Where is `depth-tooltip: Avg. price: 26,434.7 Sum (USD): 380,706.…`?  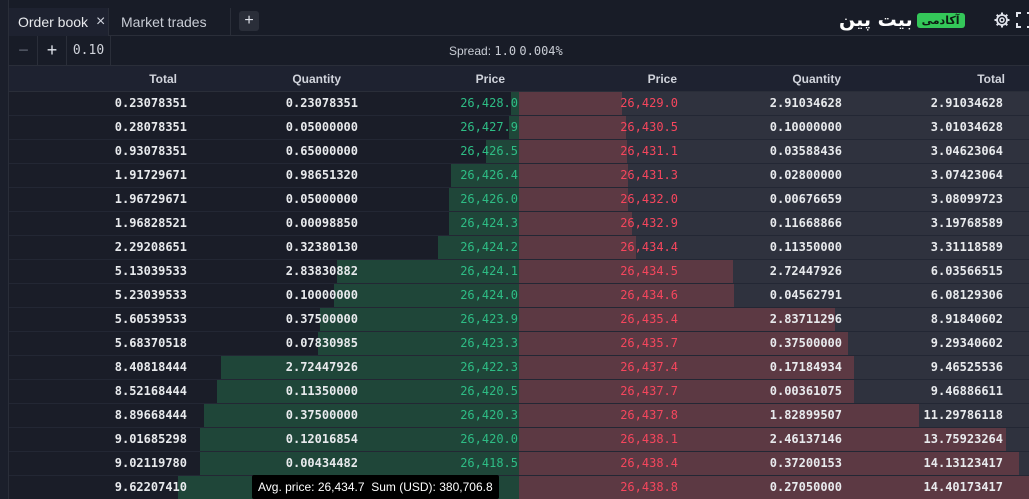 depth-tooltip: Avg. price: 26,434.7 Sum (USD): 380,706.… is located at coordinates (375, 487).